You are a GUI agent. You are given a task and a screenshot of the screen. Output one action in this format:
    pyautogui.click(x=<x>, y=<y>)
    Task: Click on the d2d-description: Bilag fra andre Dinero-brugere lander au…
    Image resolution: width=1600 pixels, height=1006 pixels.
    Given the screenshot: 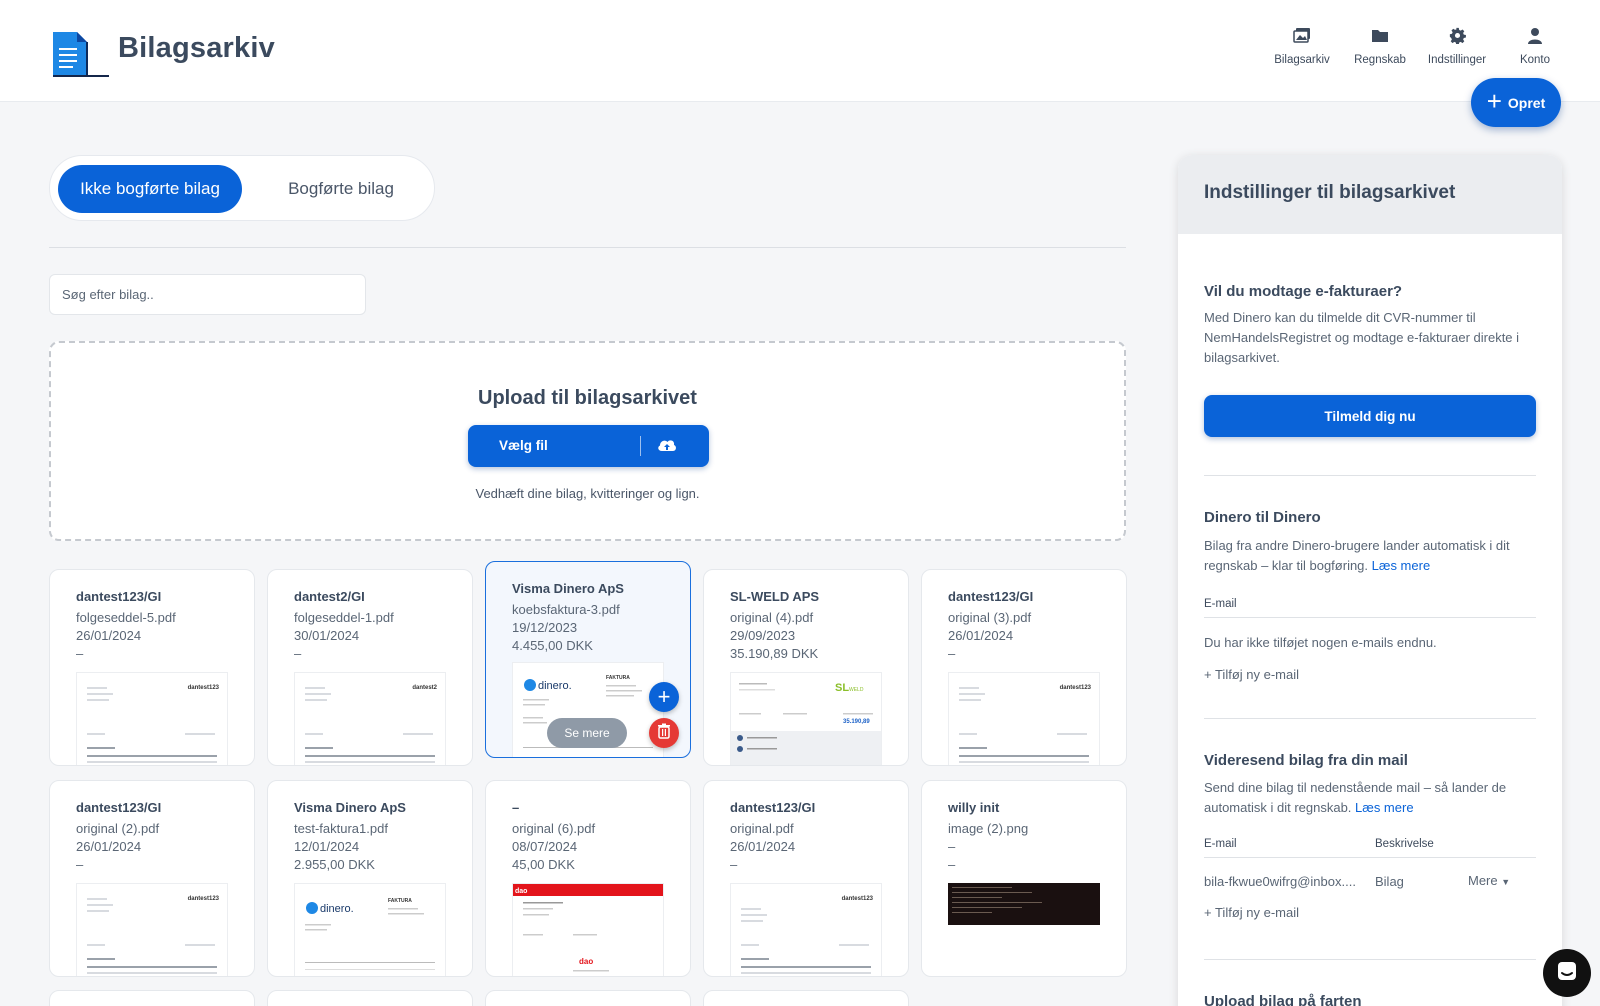 What is the action you would take?
    pyautogui.click(x=1357, y=555)
    